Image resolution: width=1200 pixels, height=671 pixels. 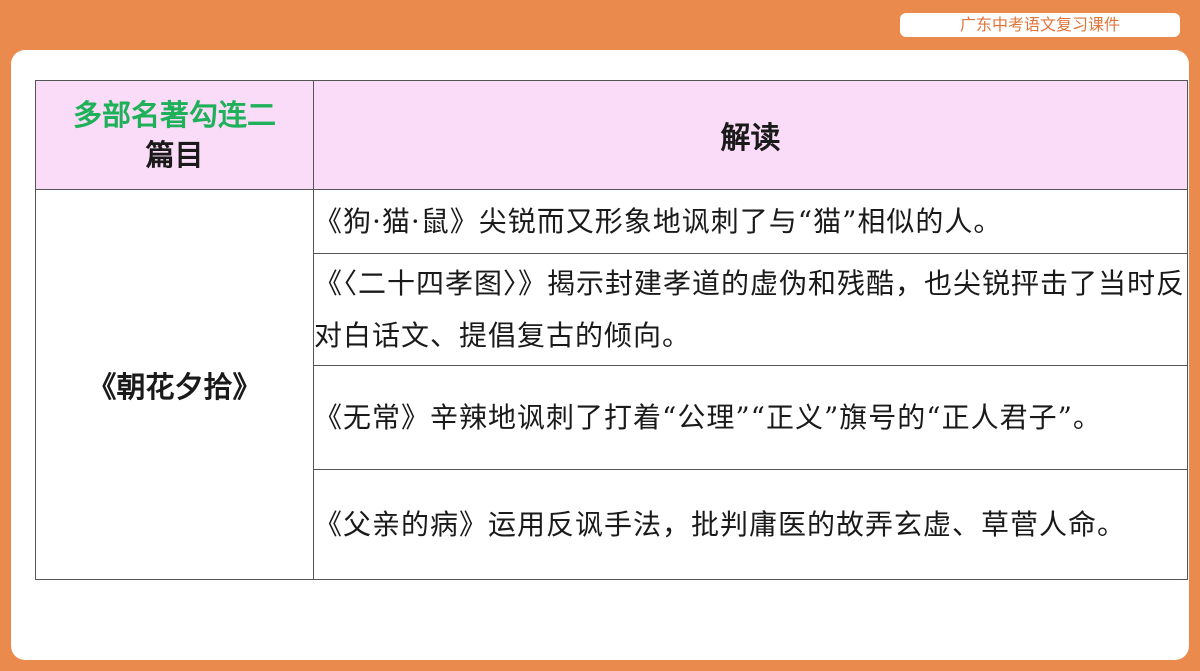 I want to click on interpretation-cell: 《父亲的病》运用反讽手法，批判庸医的故弄玄虚、草菅人命。, so click(x=750, y=524).